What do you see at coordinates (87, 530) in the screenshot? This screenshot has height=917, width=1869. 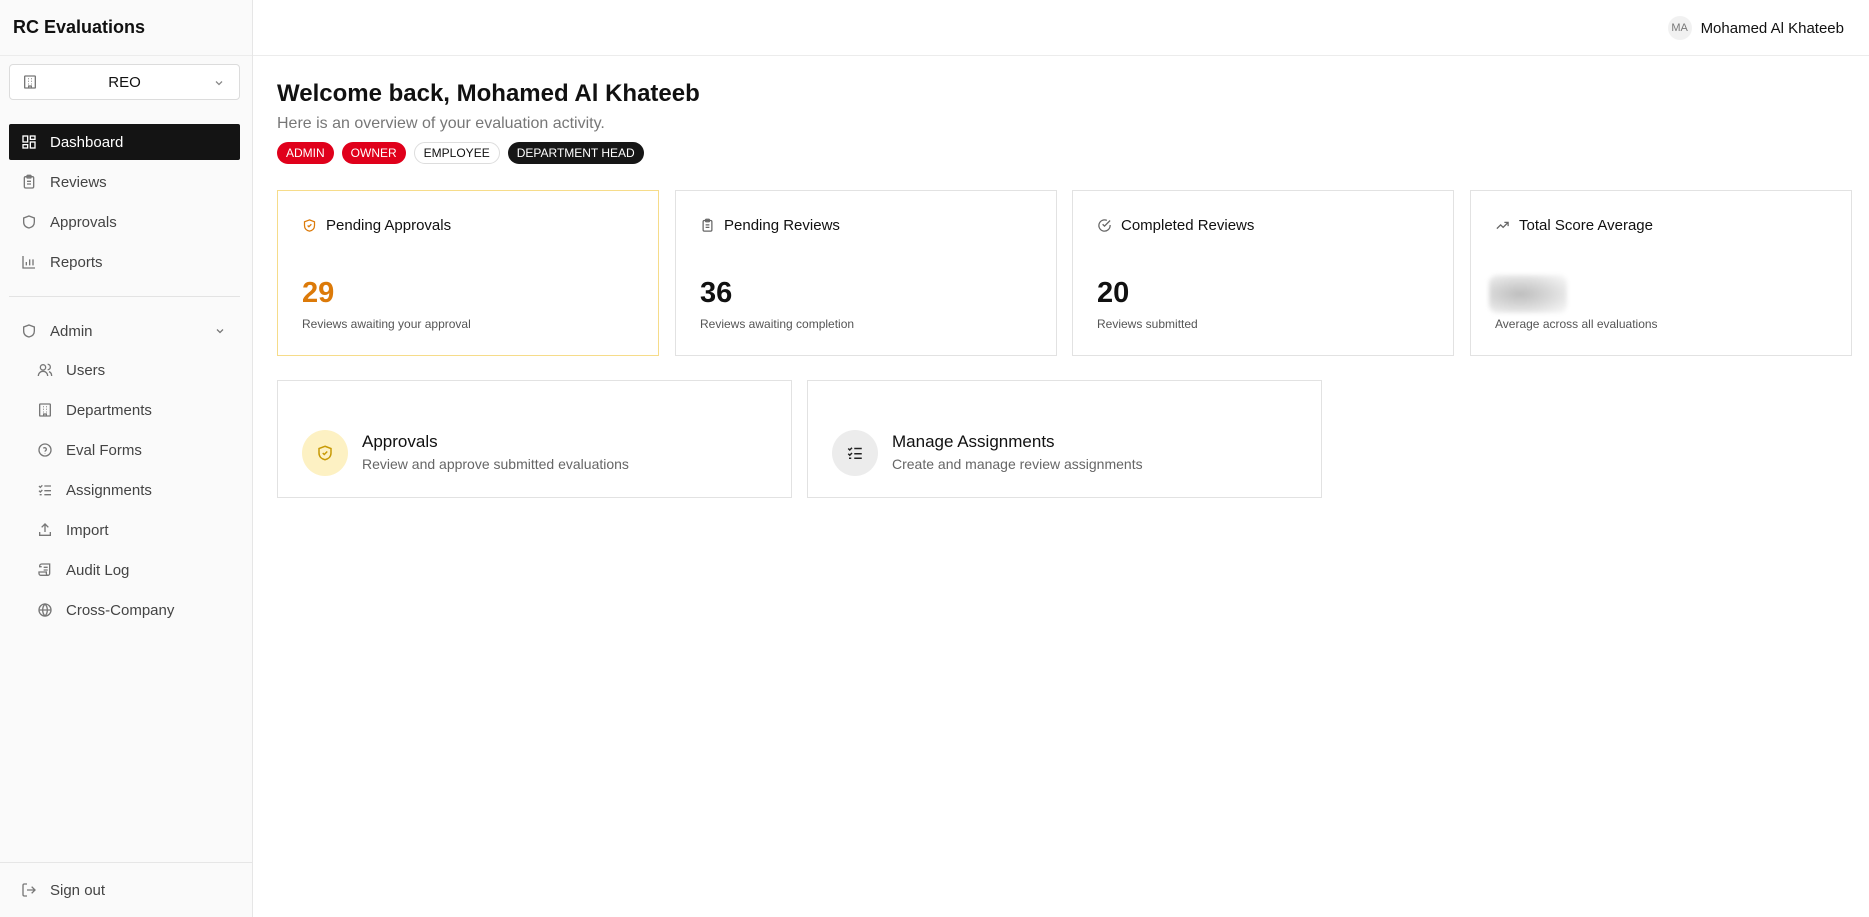 I see `nav-item-label: Import` at bounding box center [87, 530].